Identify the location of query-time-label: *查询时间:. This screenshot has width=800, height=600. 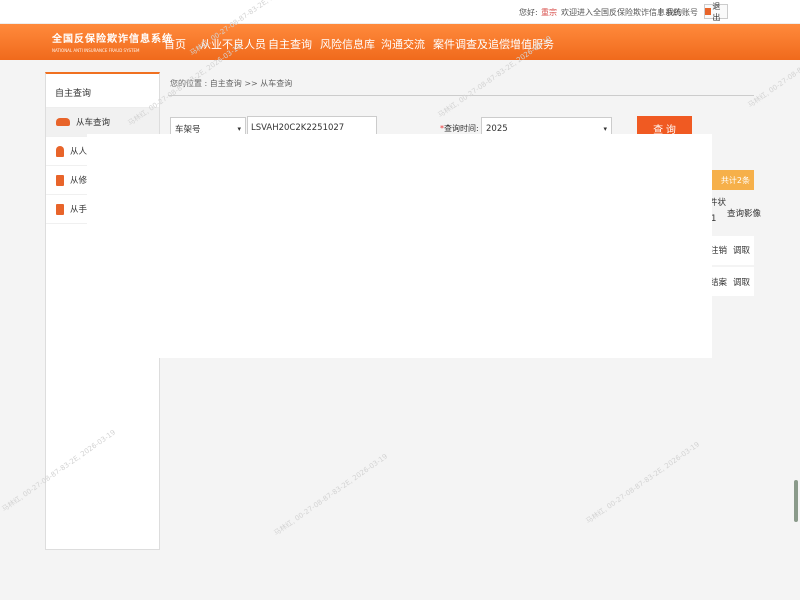
(459, 128).